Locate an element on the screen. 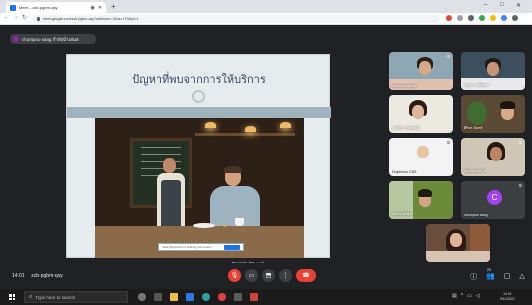  table is located at coordinates (199, 242).